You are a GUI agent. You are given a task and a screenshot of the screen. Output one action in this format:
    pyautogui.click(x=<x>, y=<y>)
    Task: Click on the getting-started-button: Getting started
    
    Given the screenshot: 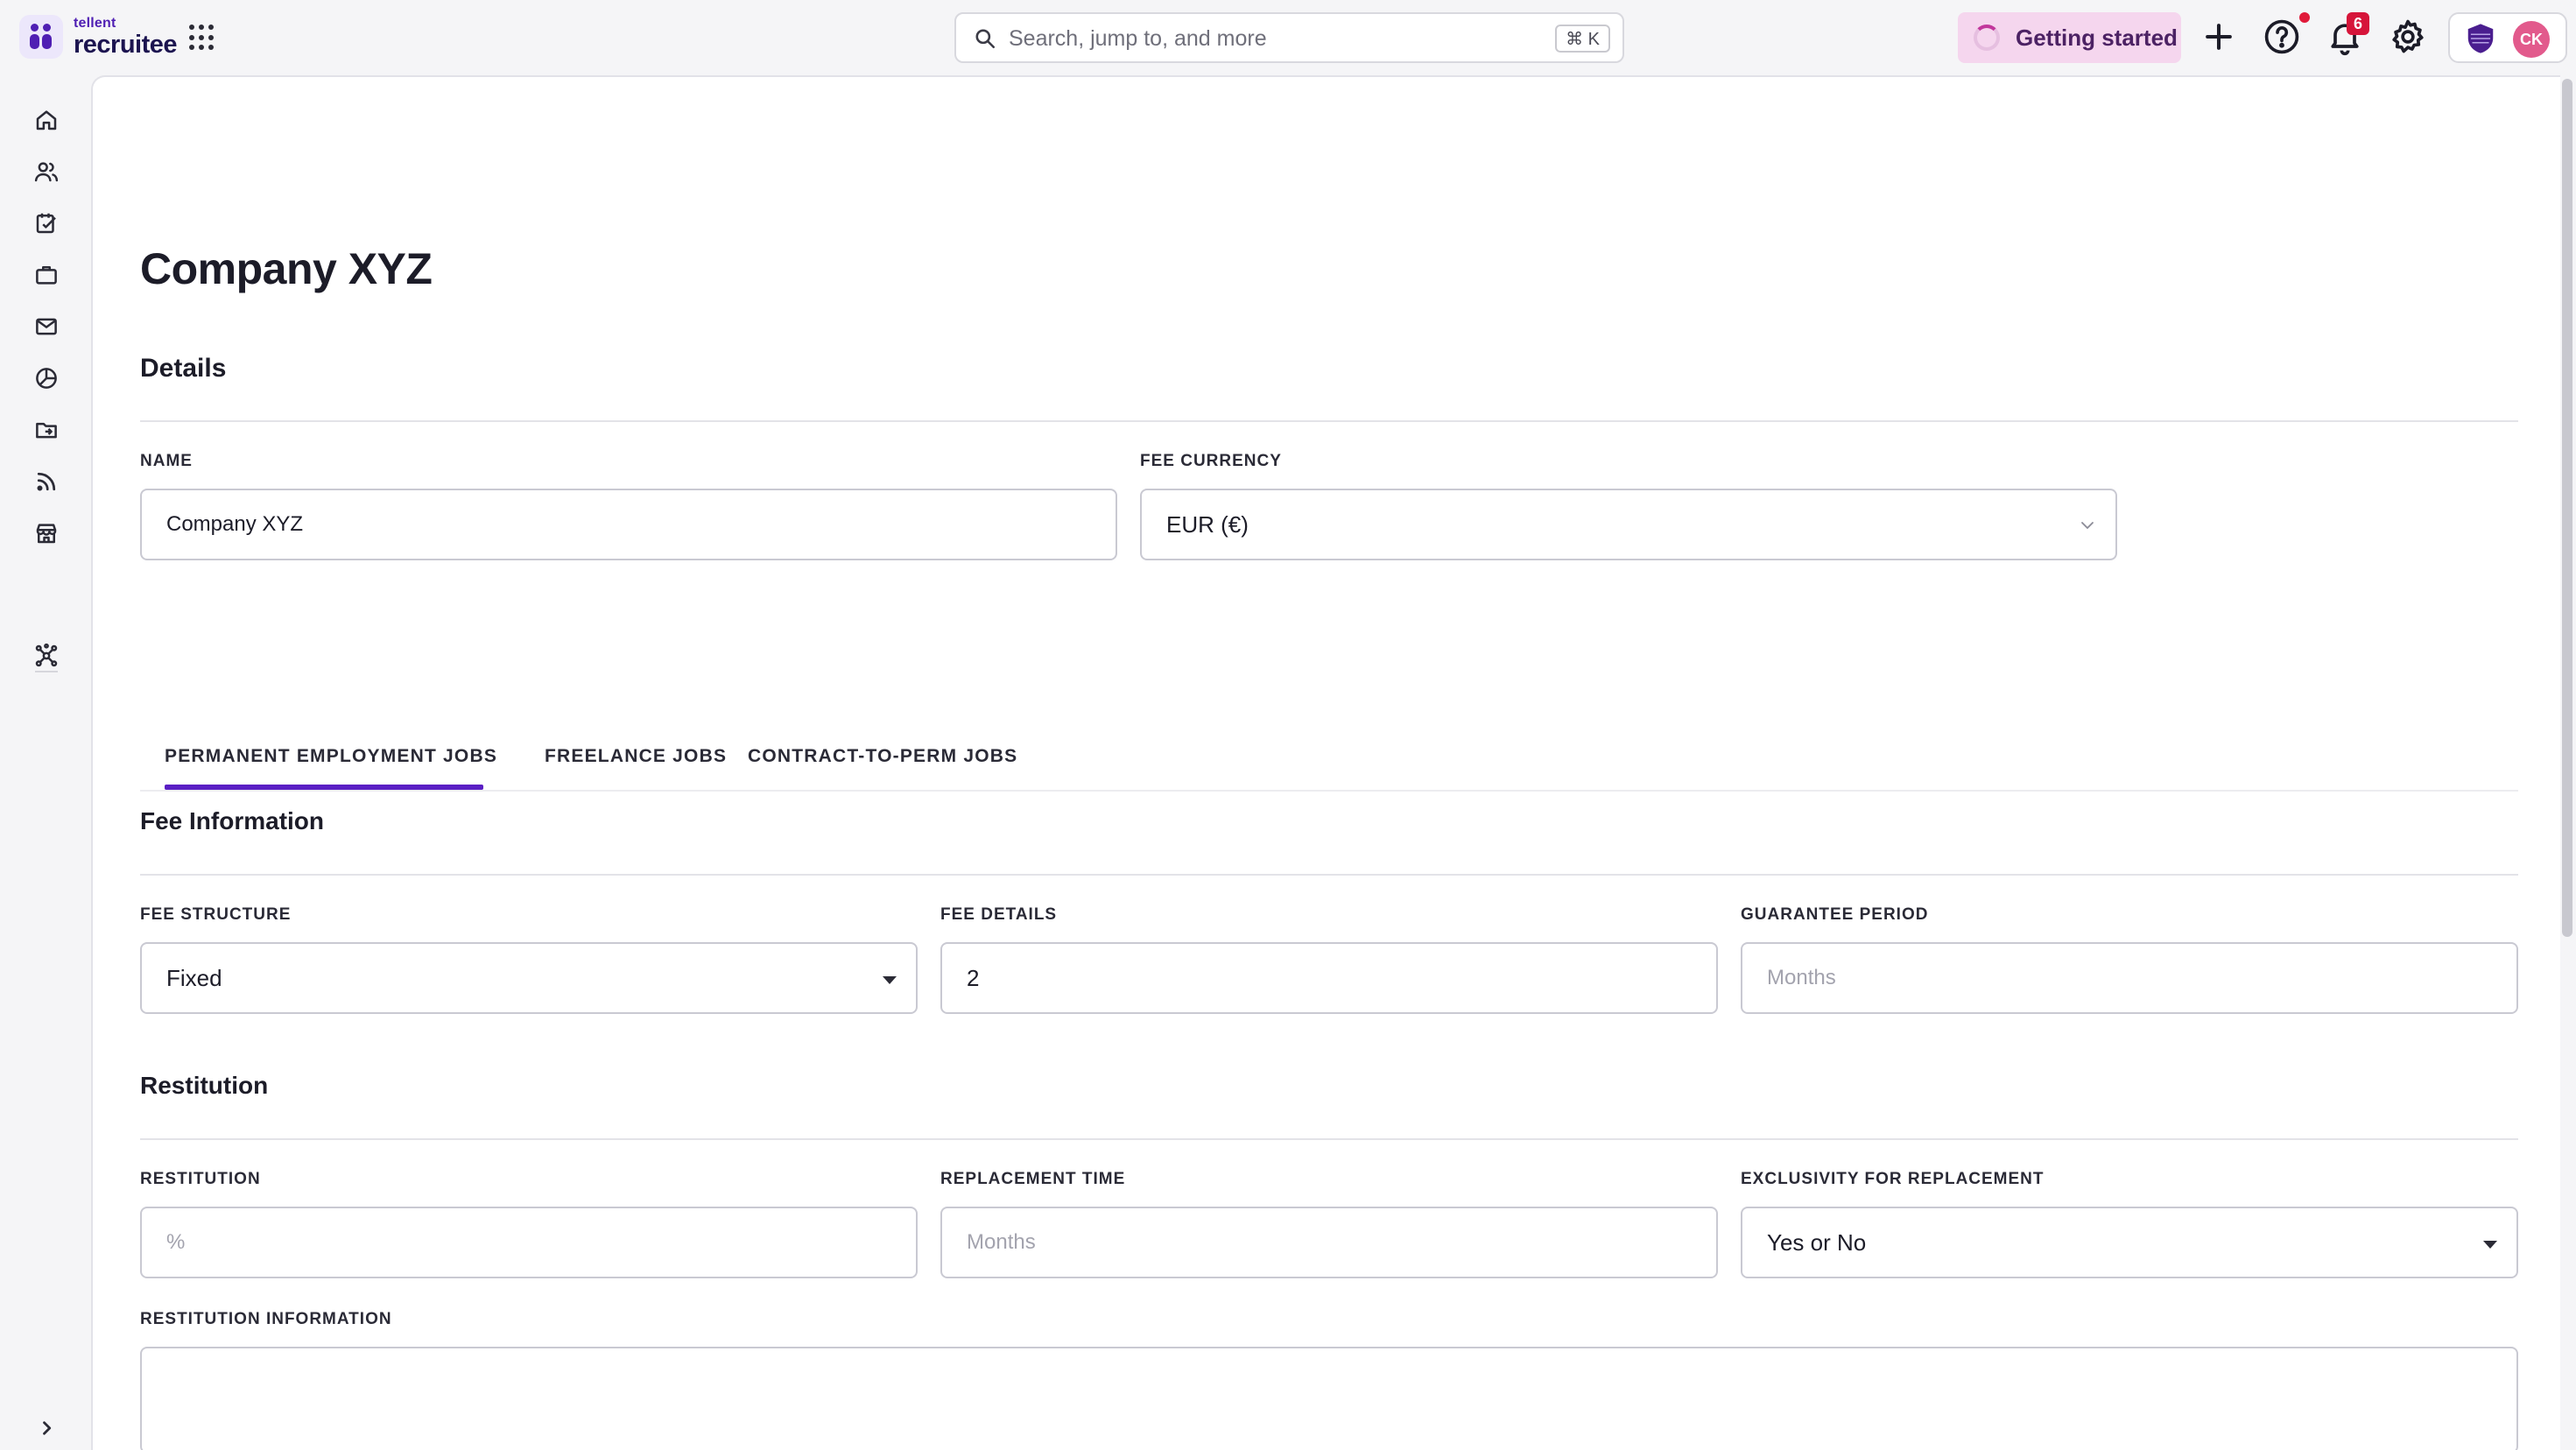 What is the action you would take?
    pyautogui.click(x=2069, y=37)
    